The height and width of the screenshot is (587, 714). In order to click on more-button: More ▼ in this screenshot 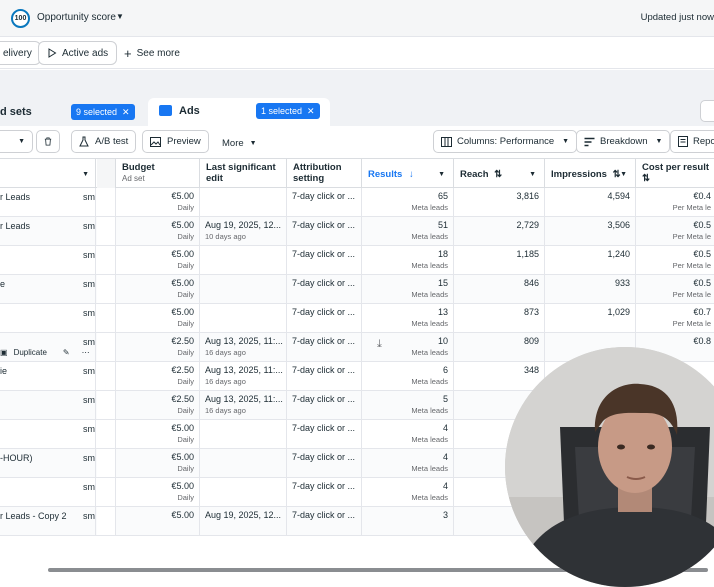, I will do `click(239, 143)`.